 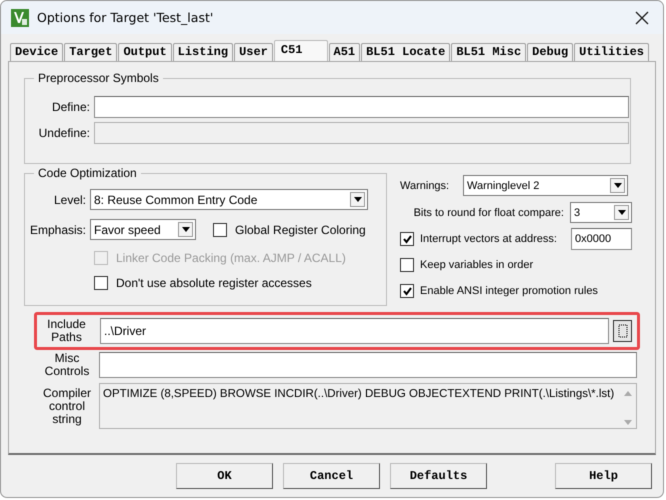 I want to click on dialog-button: Defaults, so click(x=438, y=476).